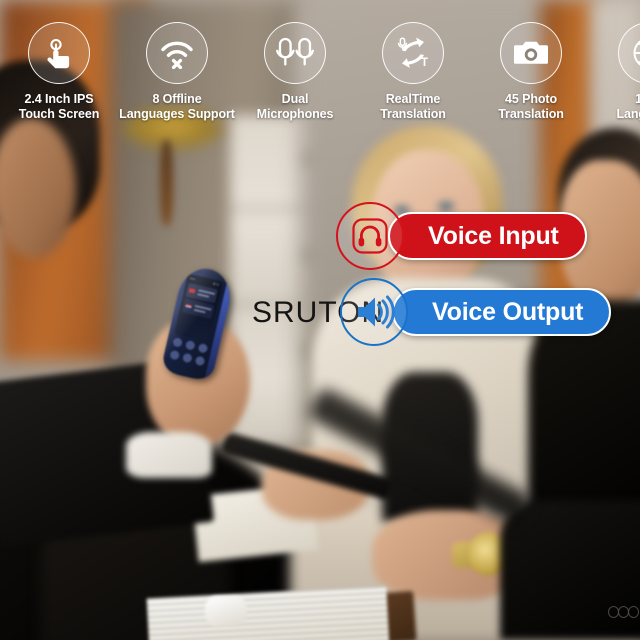 The height and width of the screenshot is (640, 640). Describe the element at coordinates (531, 106) in the screenshot. I see `feature-label: 45 Photo Translation` at that location.